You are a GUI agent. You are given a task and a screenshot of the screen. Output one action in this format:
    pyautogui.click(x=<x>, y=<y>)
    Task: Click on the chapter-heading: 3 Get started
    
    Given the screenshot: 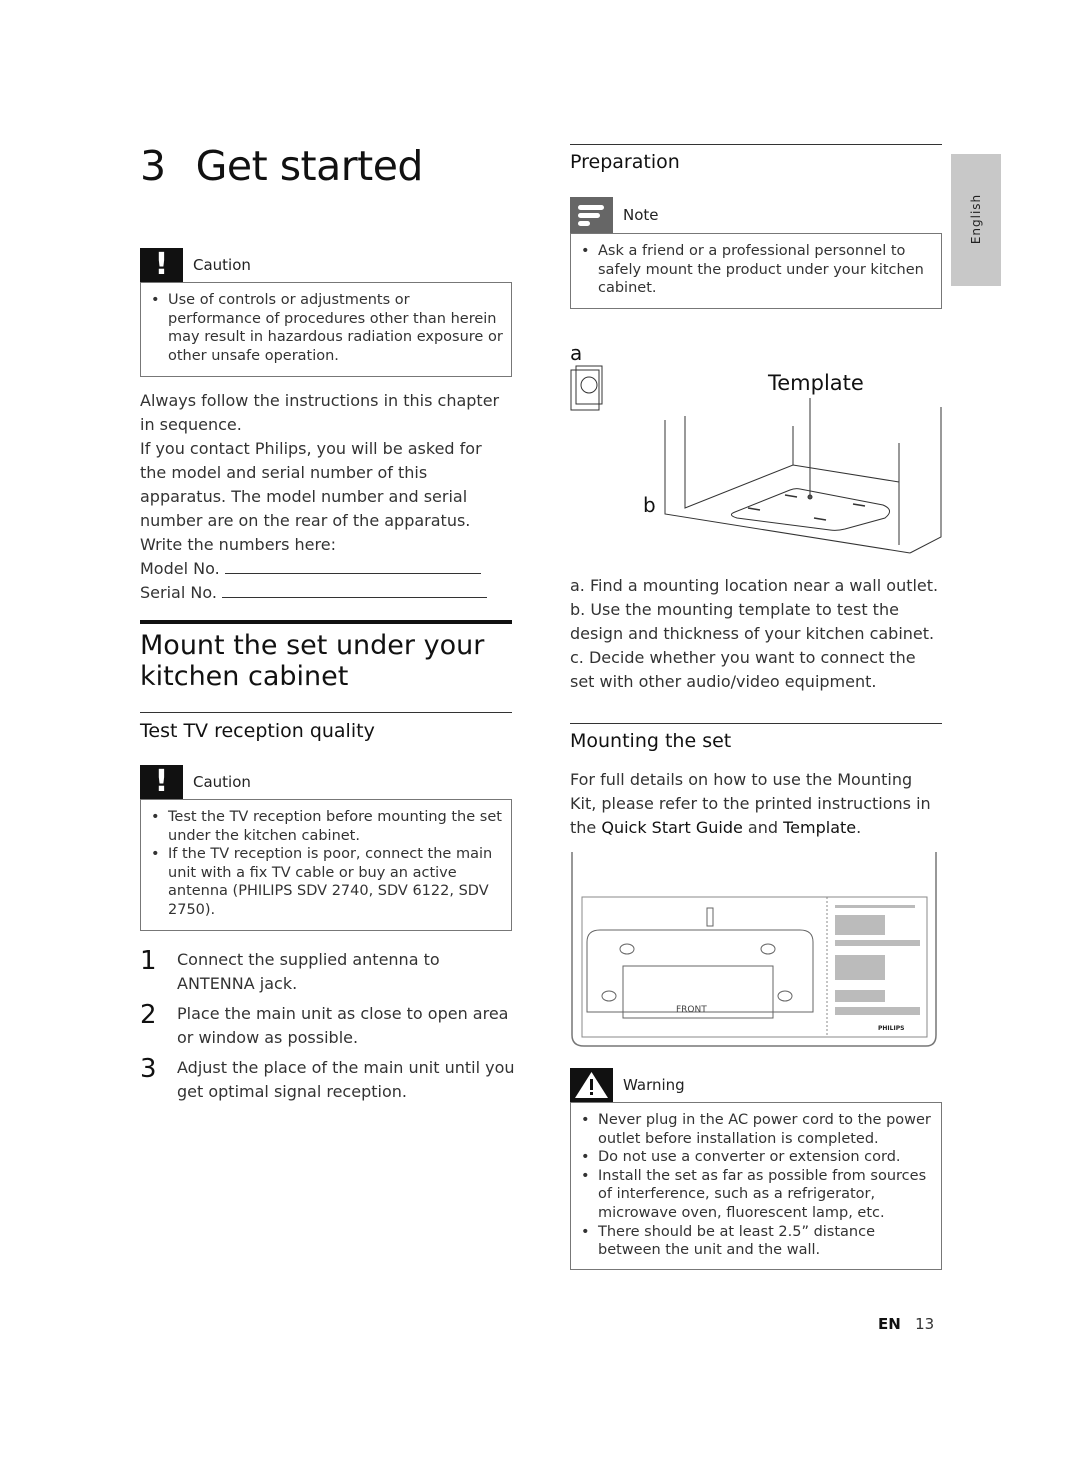 What is the action you would take?
    pyautogui.click(x=281, y=166)
    